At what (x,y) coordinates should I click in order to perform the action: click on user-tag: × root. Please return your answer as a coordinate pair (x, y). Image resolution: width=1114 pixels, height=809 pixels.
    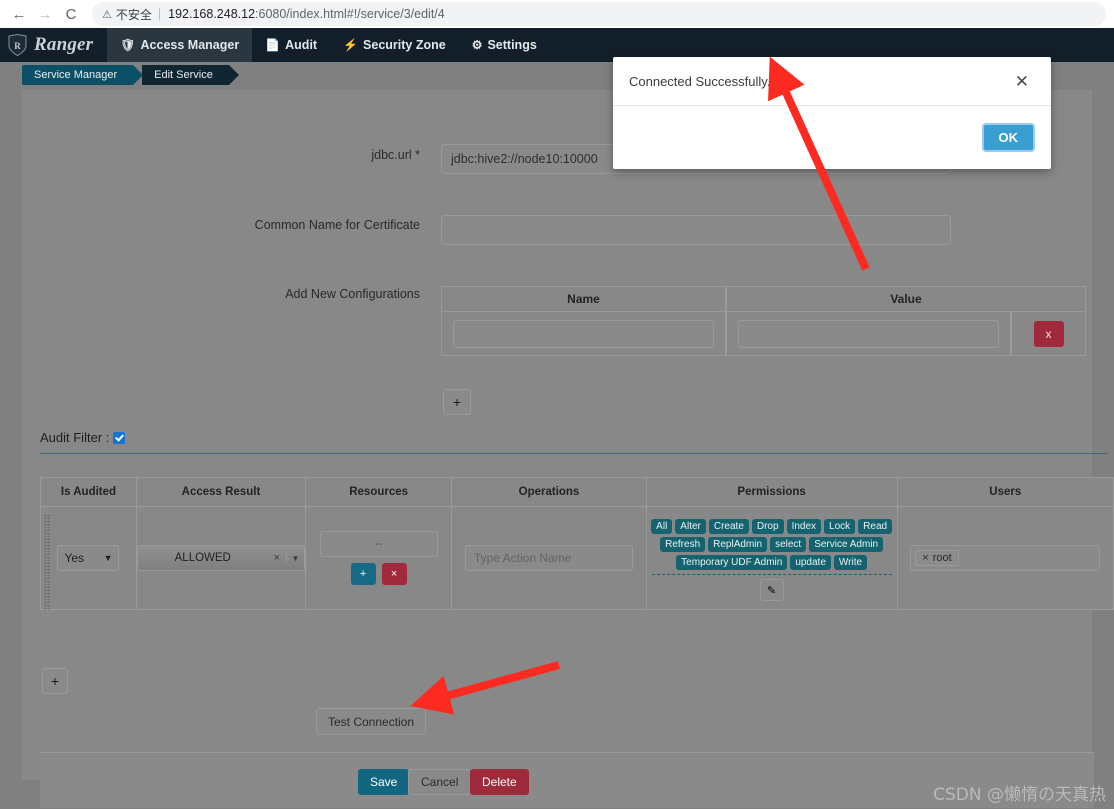
    Looking at the image, I should click on (937, 558).